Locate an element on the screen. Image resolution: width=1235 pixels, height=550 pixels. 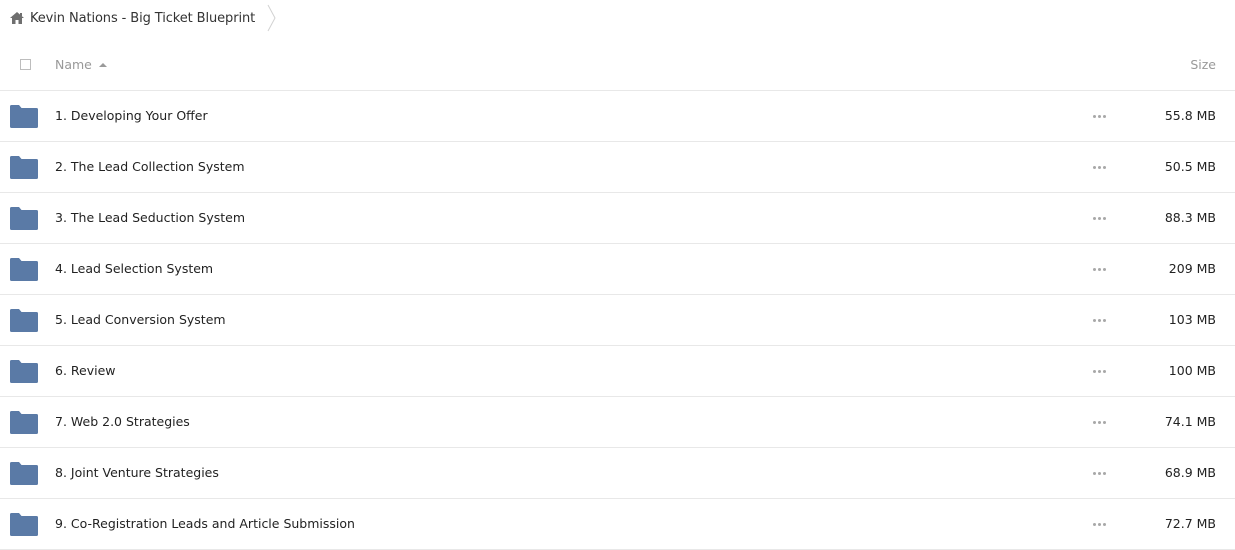
file-size: 55.8 MB is located at coordinates (1190, 115).